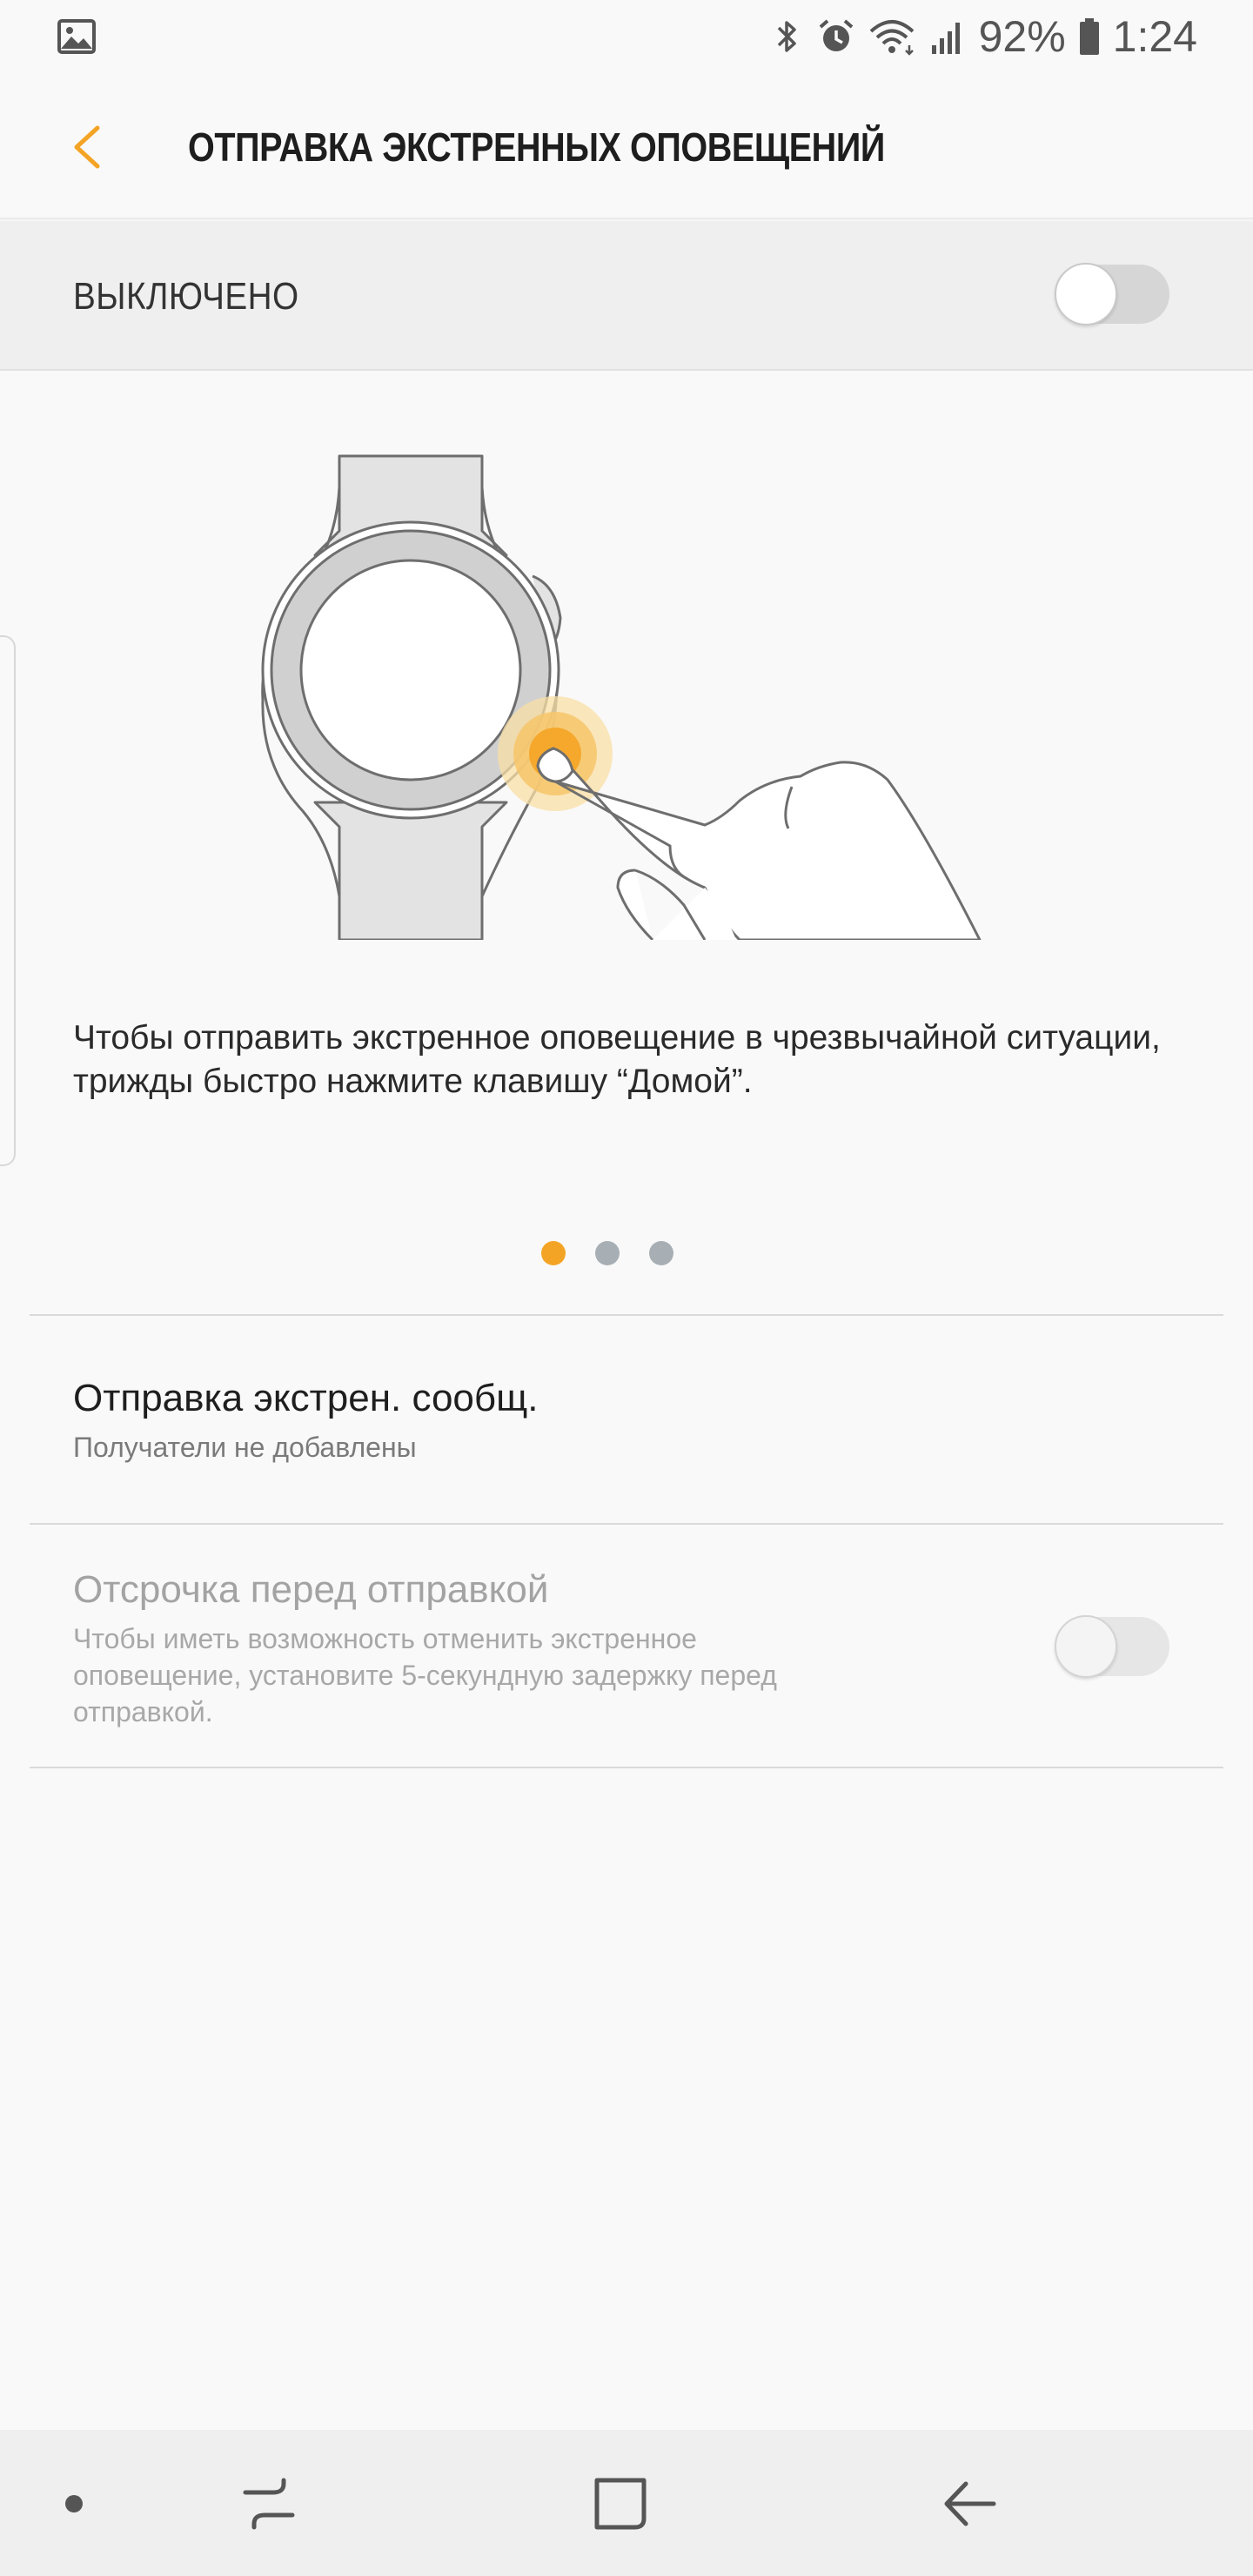 The width and height of the screenshot is (1253, 2576). I want to click on delay-sending-title: Отсрочка перед отправкой, so click(311, 1589).